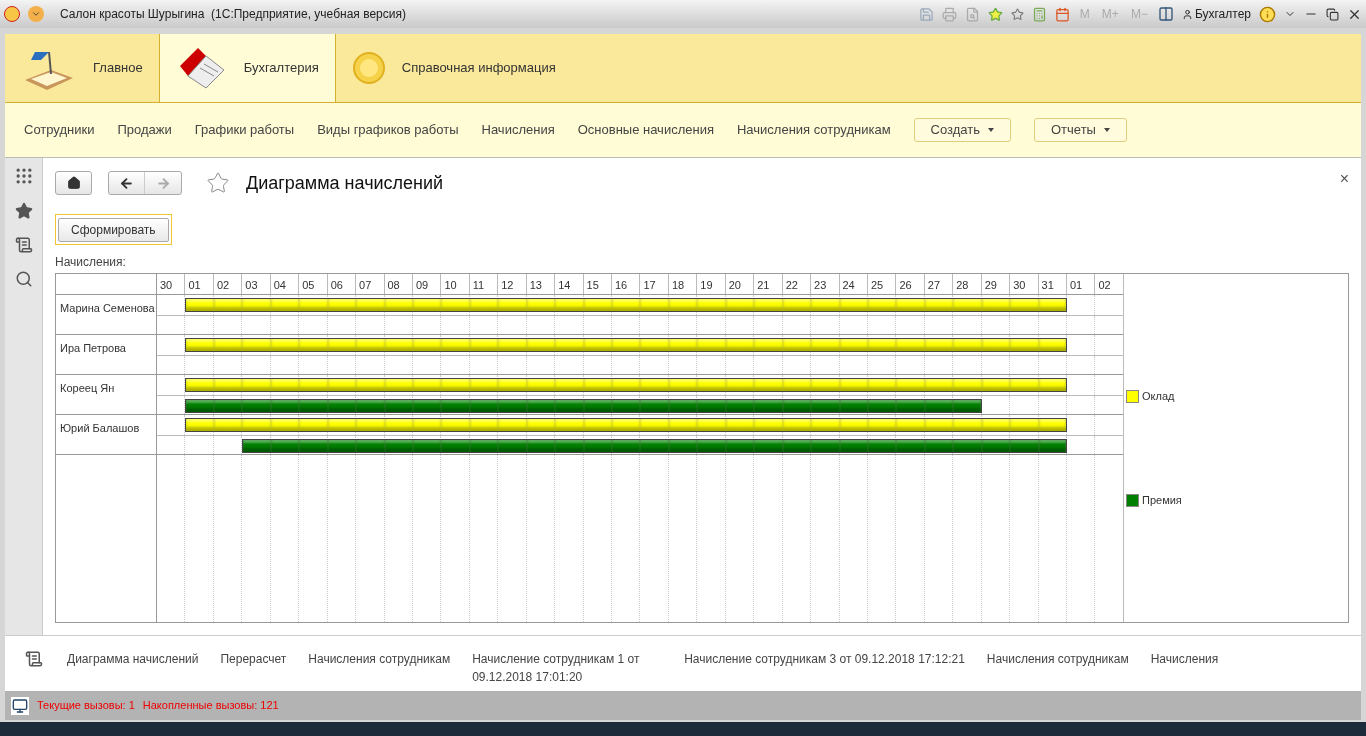 Image resolution: width=1366 pixels, height=736 pixels. I want to click on home-icon, so click(73, 183).